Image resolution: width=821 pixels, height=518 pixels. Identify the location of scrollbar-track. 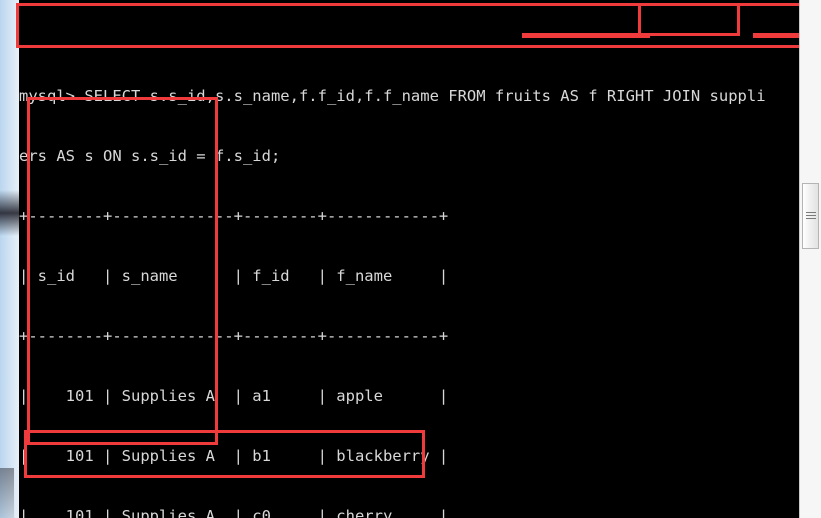
(810, 259).